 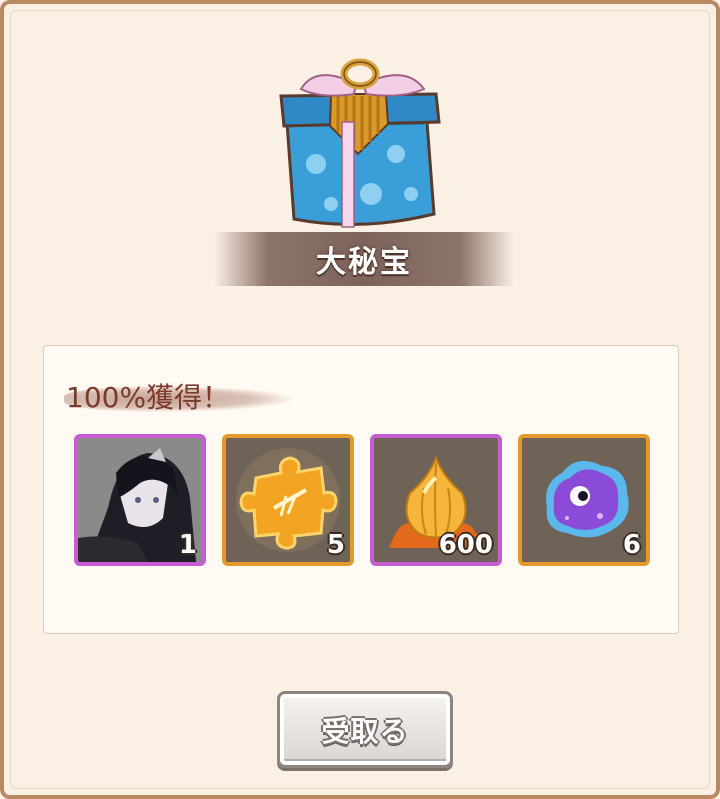 I want to click on reward-count: 5, so click(x=335, y=545).